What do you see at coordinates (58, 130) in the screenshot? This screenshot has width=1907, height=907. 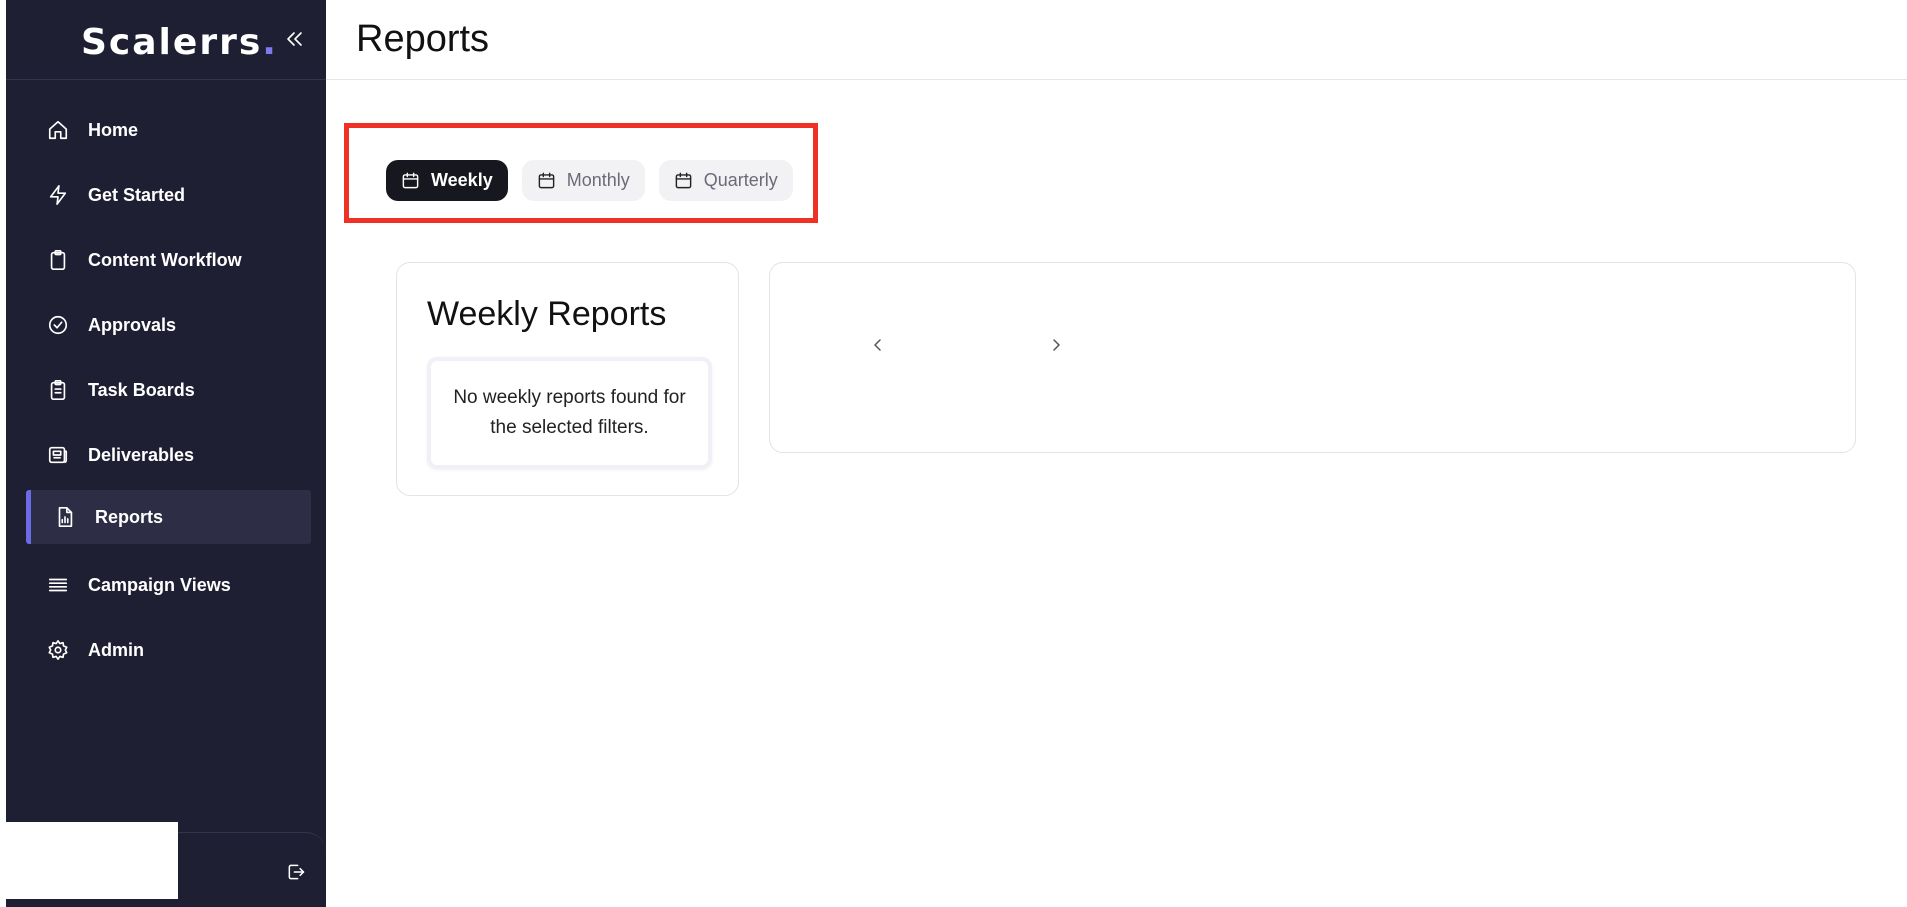 I see `home-icon` at bounding box center [58, 130].